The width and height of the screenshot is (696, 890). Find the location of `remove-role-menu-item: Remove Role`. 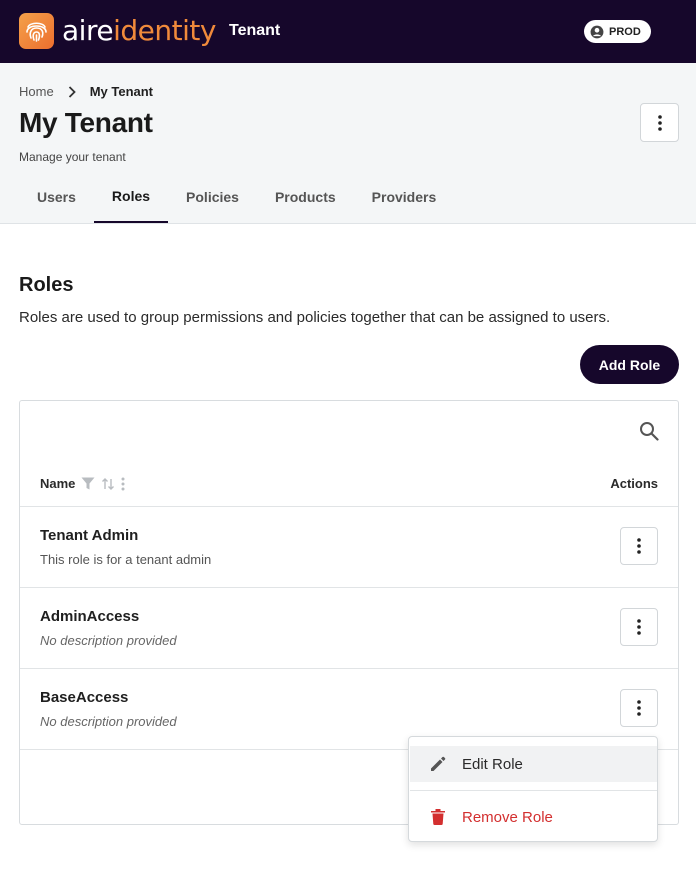

remove-role-menu-item: Remove Role is located at coordinates (533, 817).